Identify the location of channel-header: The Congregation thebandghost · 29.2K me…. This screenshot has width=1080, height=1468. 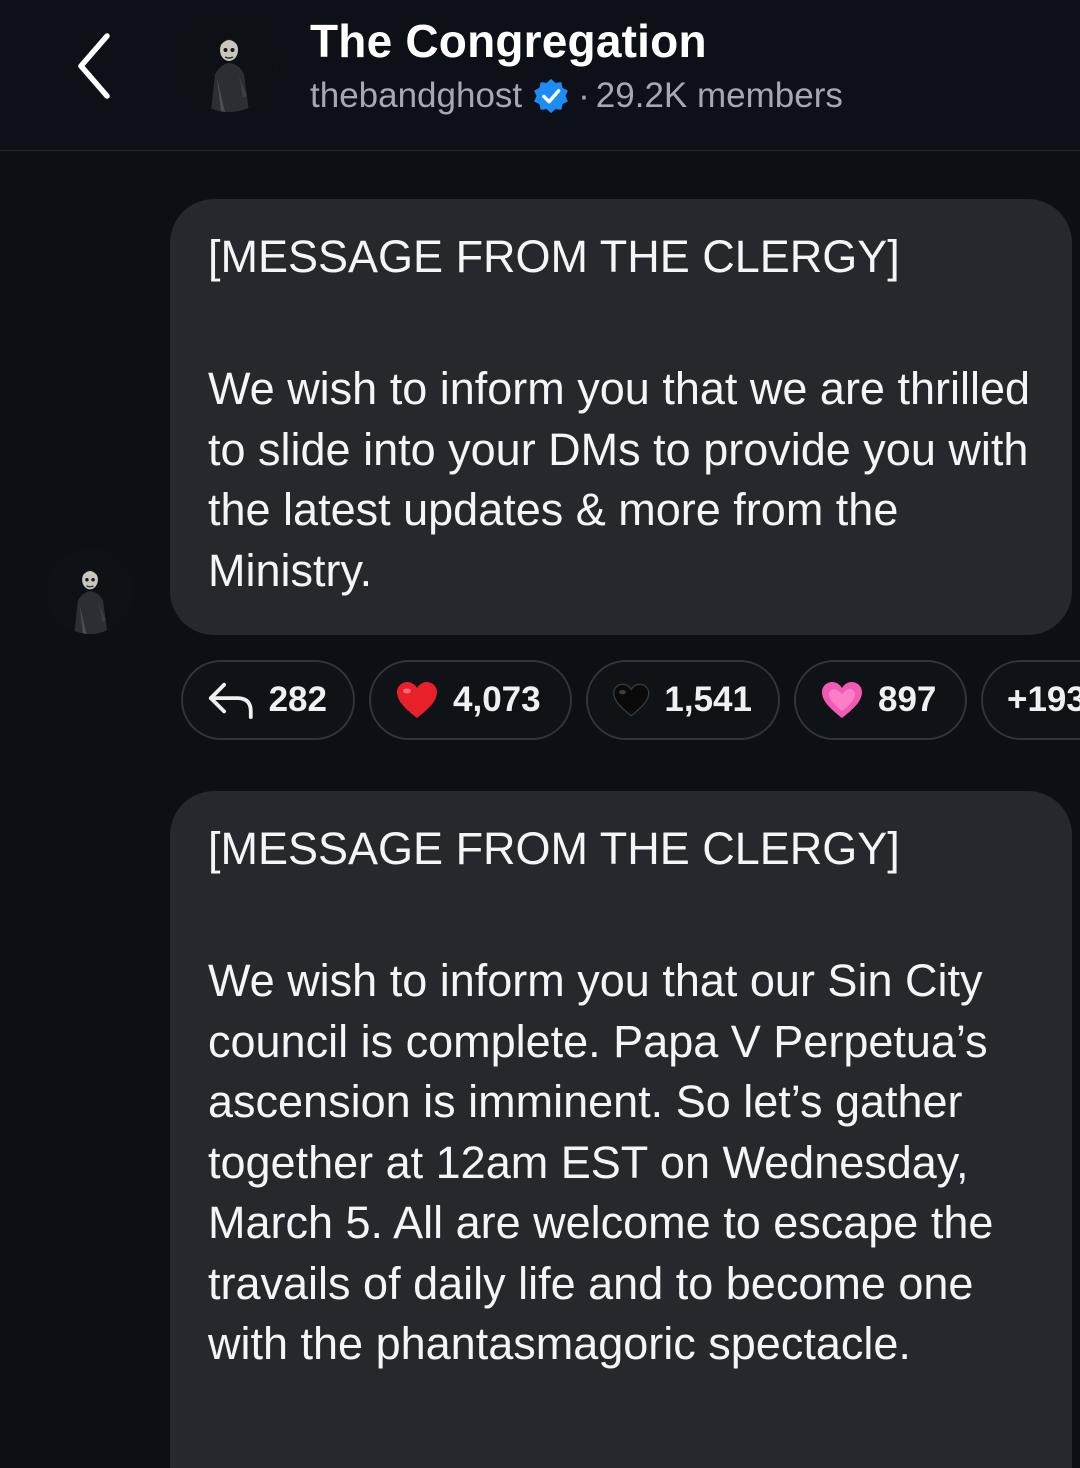
(540, 75).